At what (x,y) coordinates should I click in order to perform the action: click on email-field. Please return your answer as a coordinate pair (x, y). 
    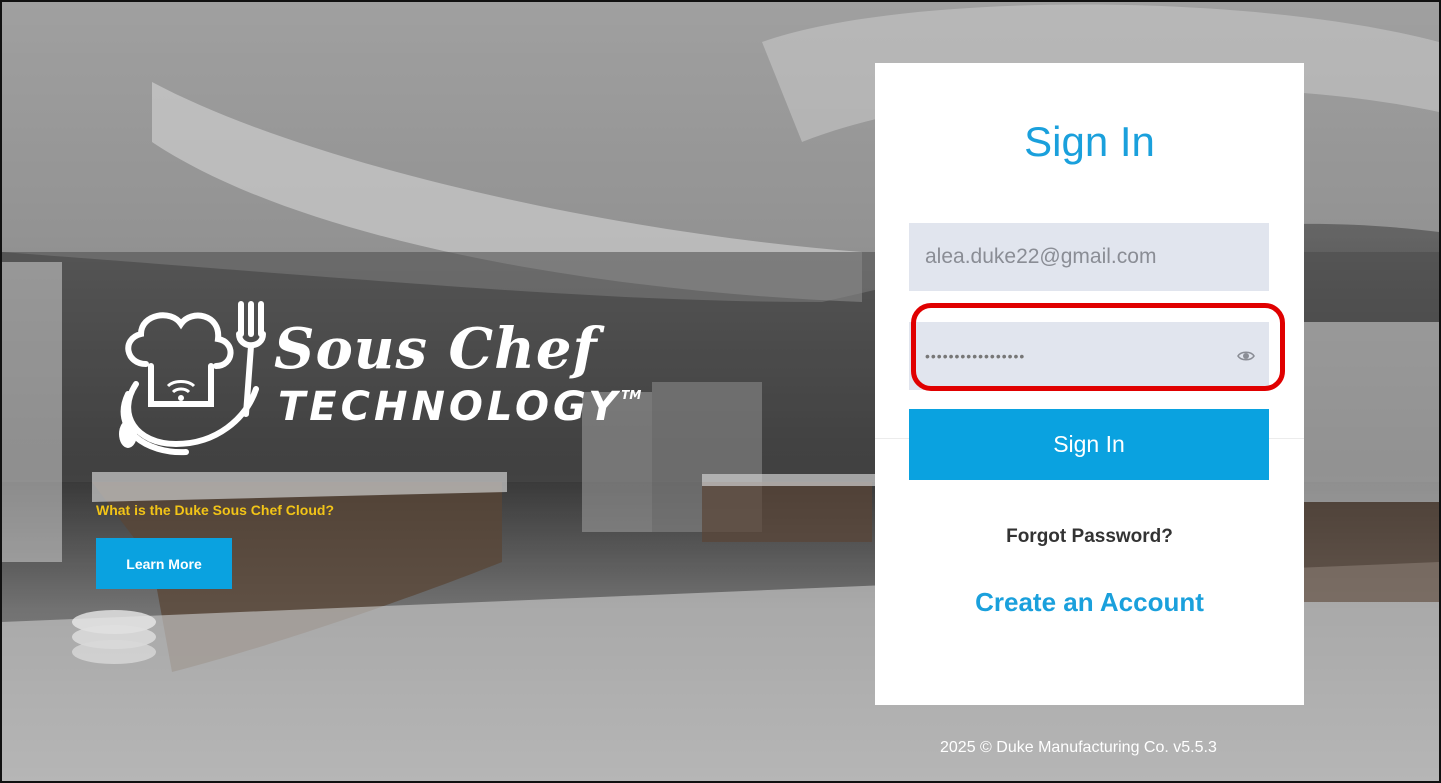
    Looking at the image, I should click on (1089, 257).